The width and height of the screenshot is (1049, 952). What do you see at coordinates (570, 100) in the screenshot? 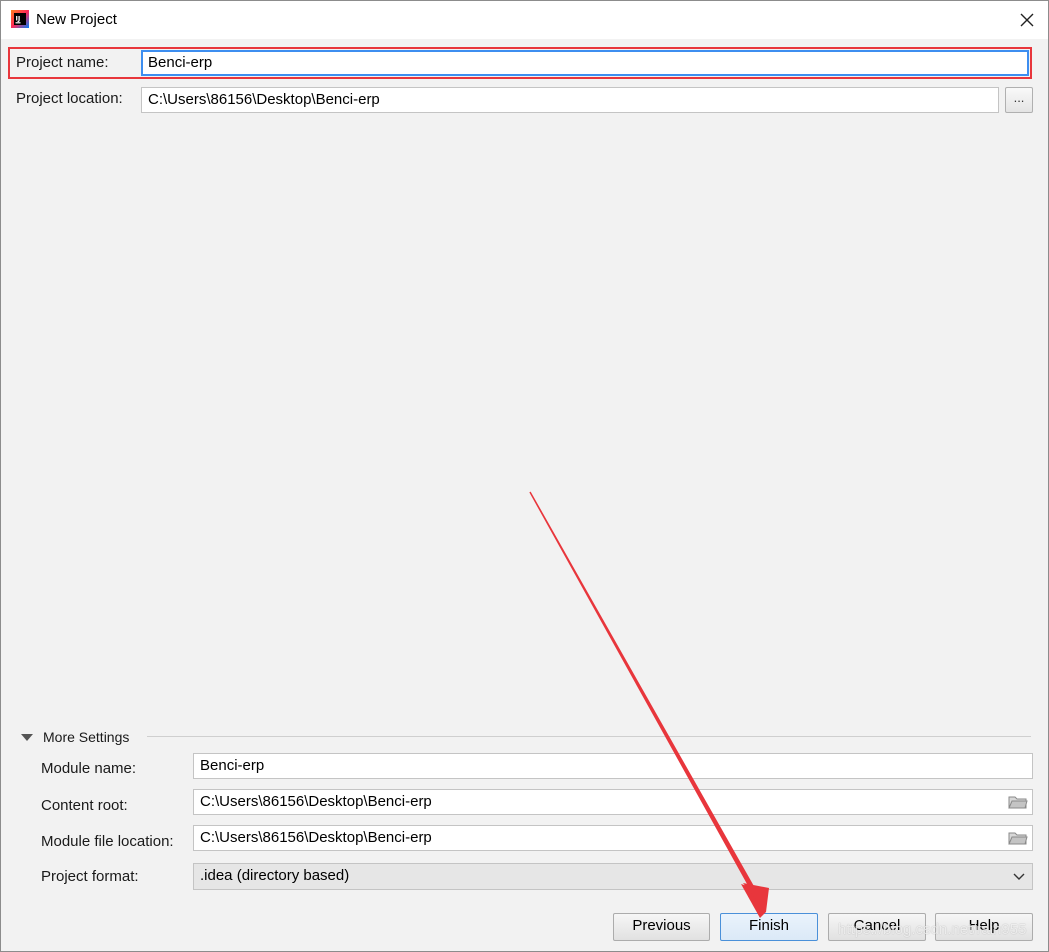
I see `project-location-input: C:\Users\86156\Desktop\Benci-erp` at bounding box center [570, 100].